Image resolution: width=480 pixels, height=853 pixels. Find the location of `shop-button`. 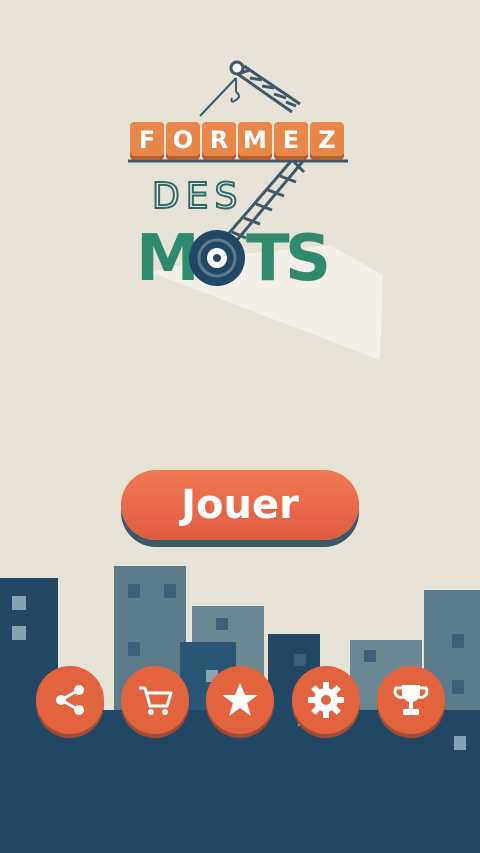

shop-button is located at coordinates (155, 700).